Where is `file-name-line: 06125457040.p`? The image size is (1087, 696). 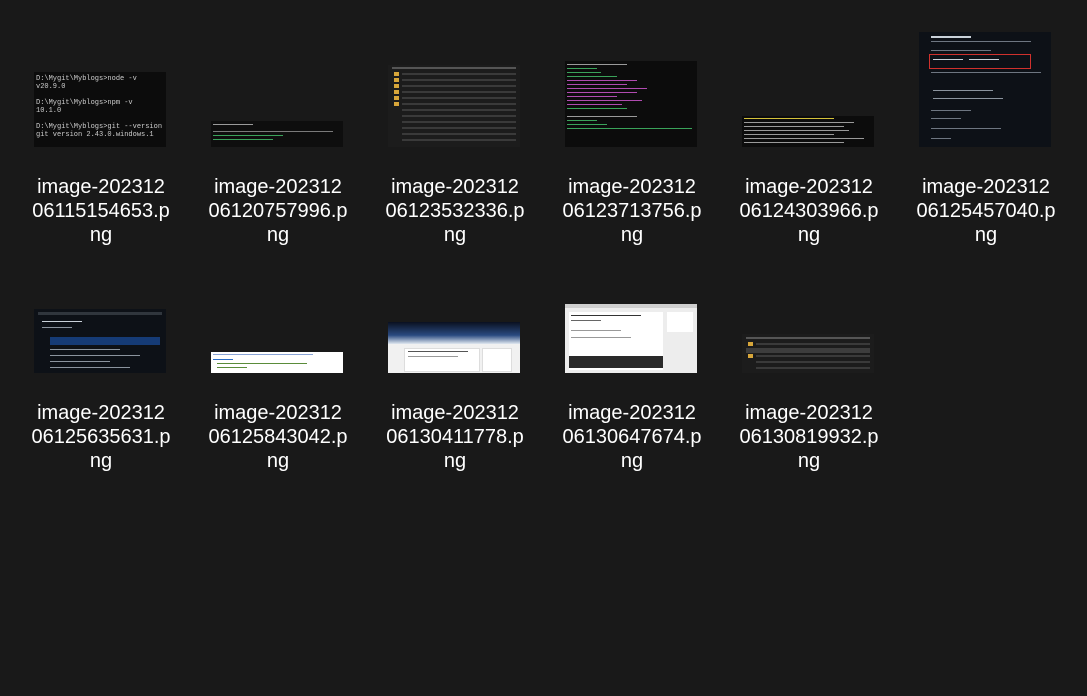
file-name-line: 06125457040.p is located at coordinates (986, 211).